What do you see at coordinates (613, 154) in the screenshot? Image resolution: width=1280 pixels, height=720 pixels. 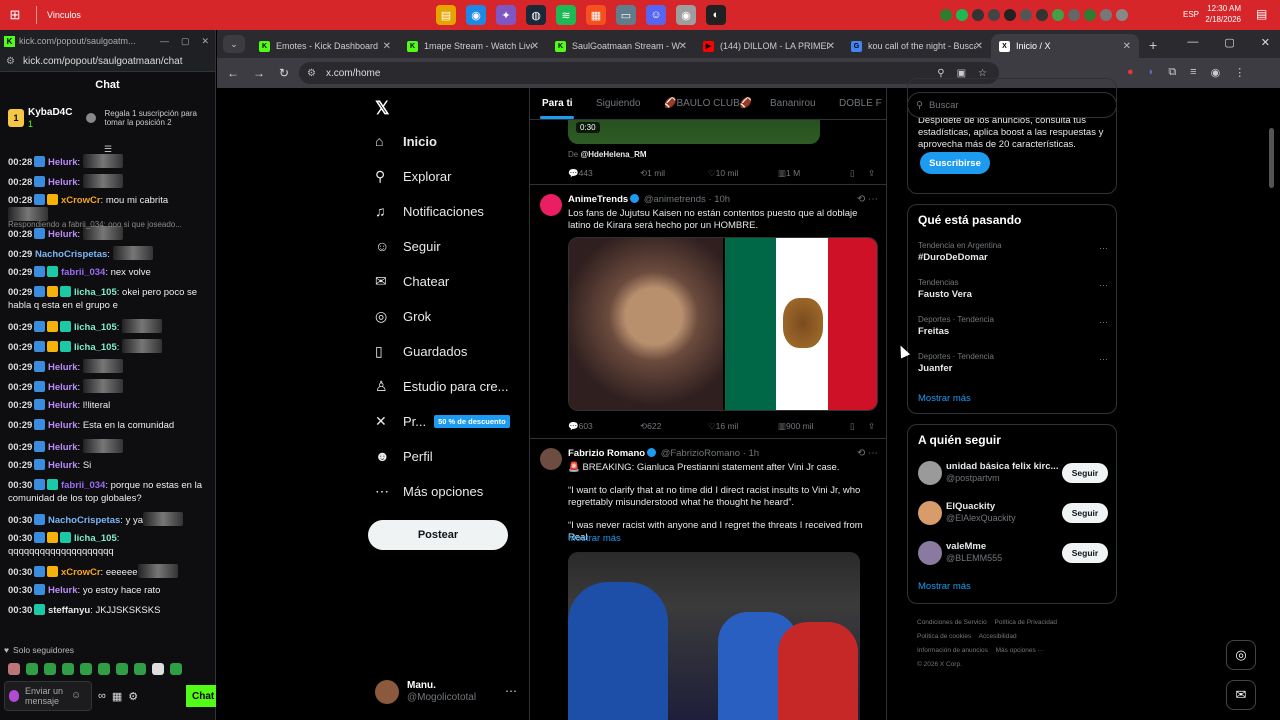 I see `byline-handle: @HdeHelena_RM` at bounding box center [613, 154].